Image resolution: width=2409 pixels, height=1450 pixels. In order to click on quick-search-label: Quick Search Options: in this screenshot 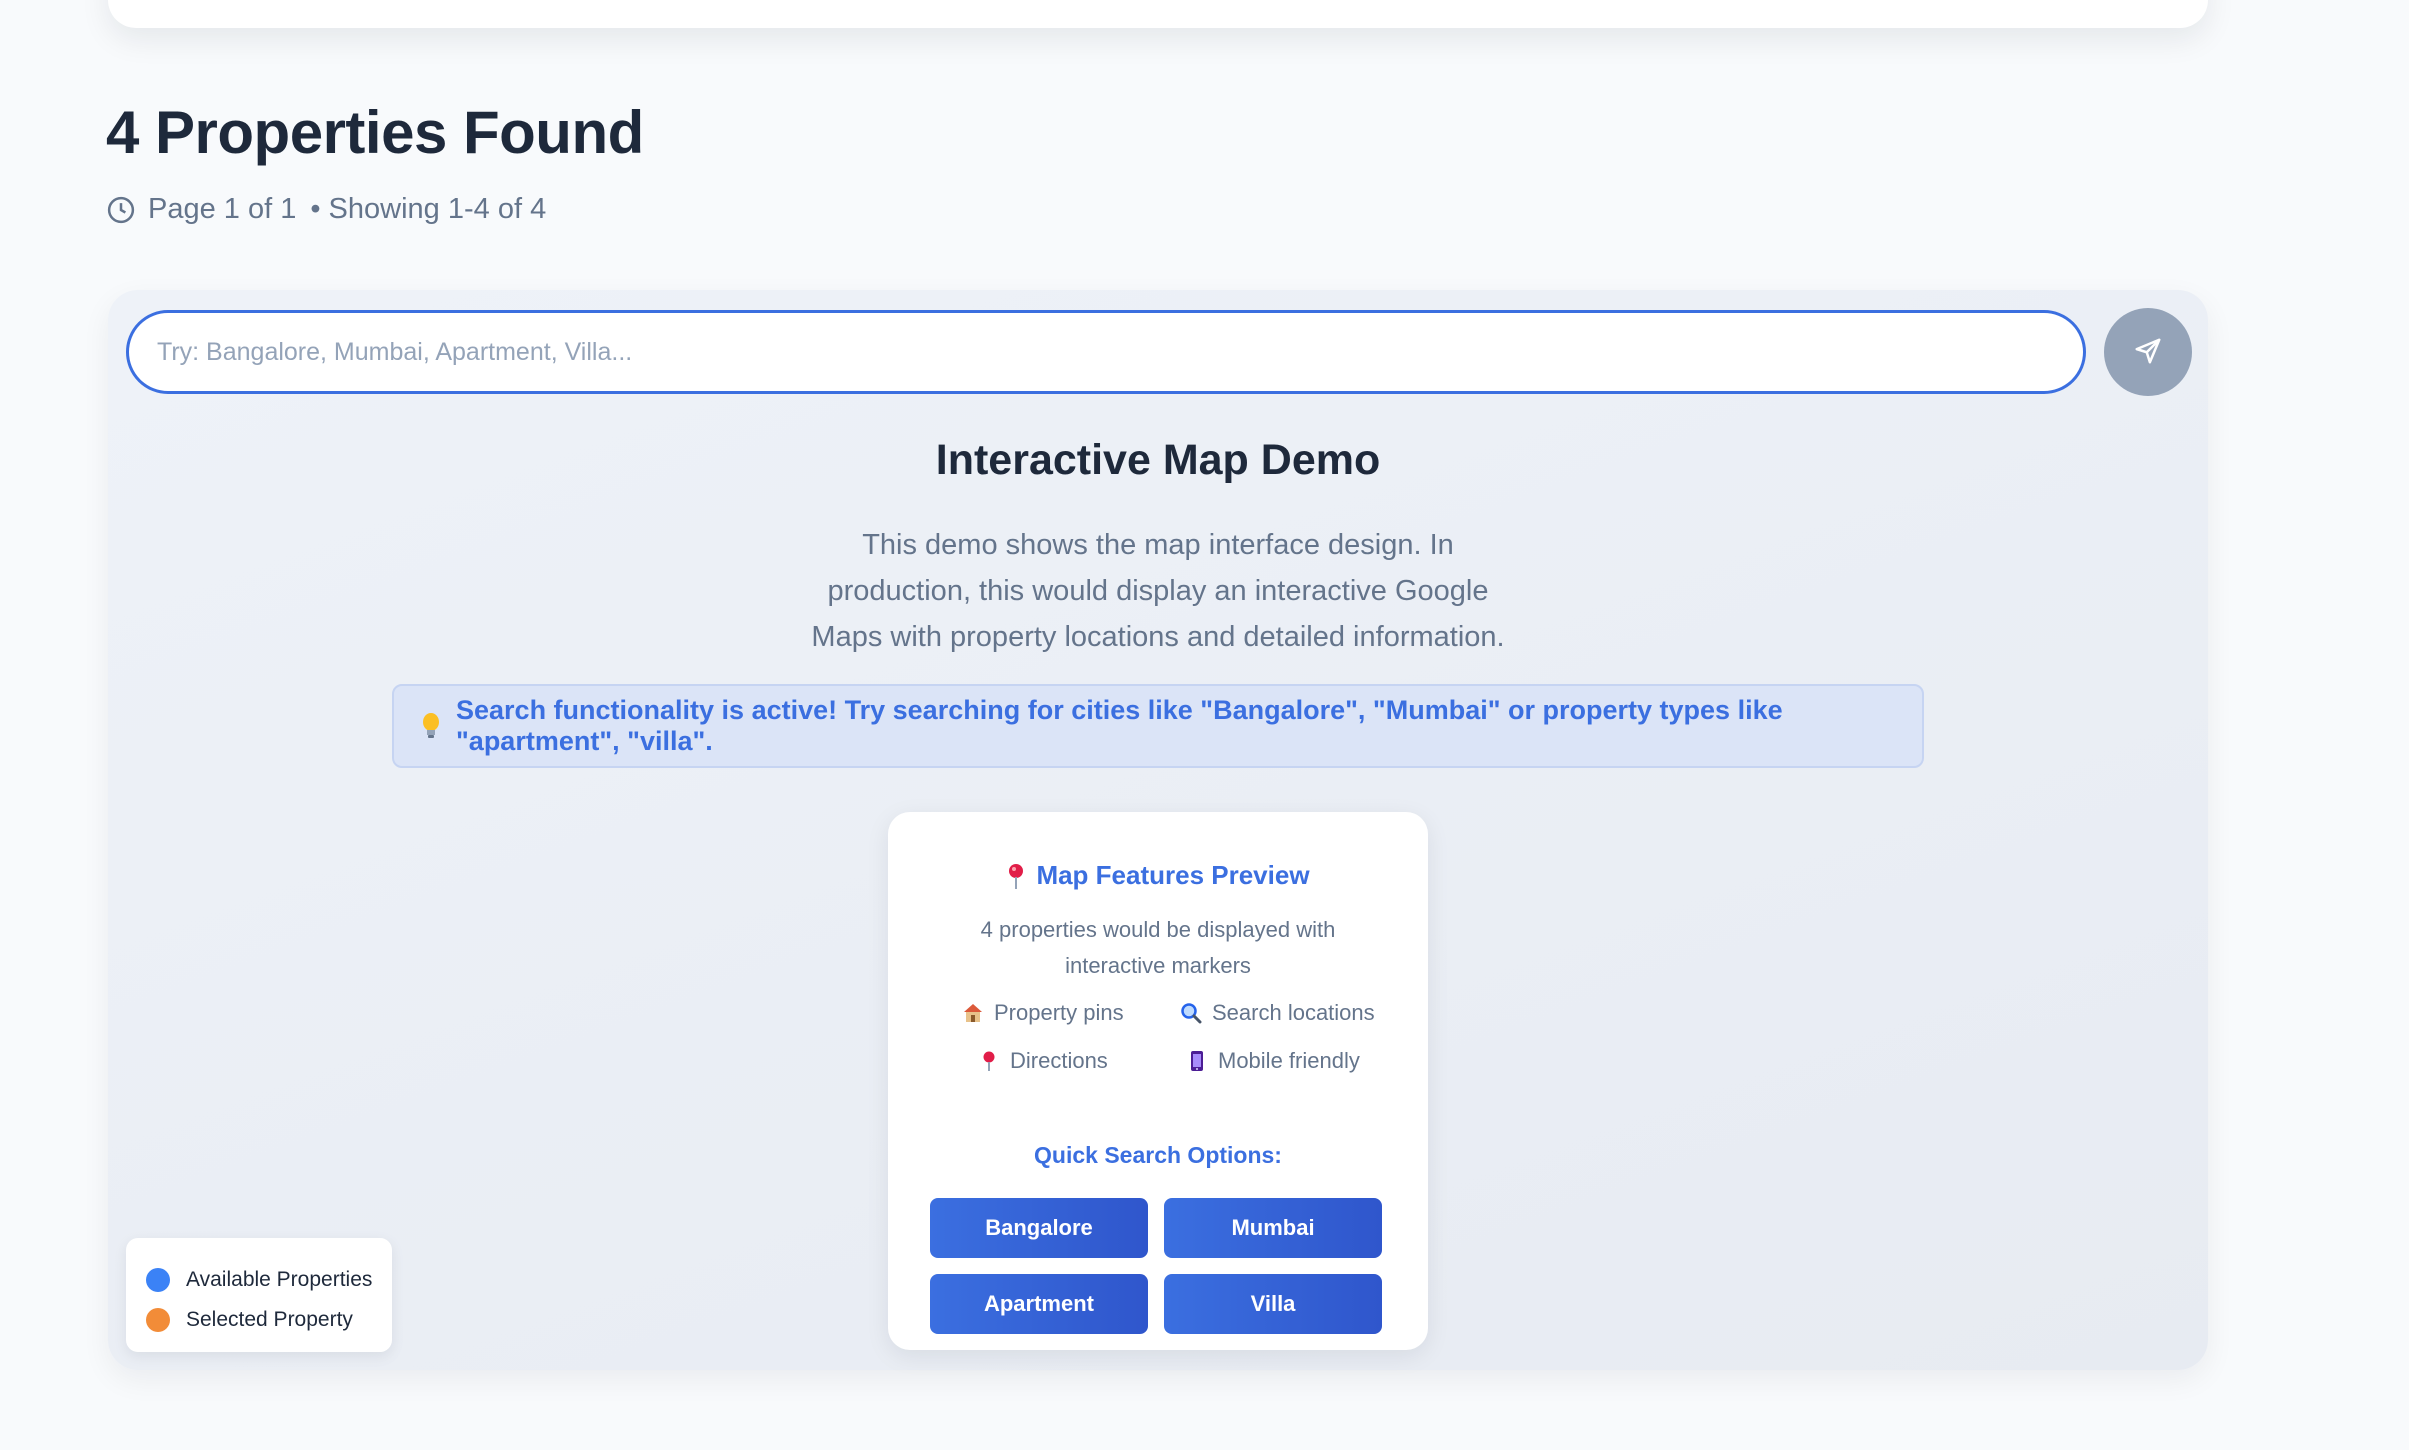, I will do `click(1158, 1155)`.